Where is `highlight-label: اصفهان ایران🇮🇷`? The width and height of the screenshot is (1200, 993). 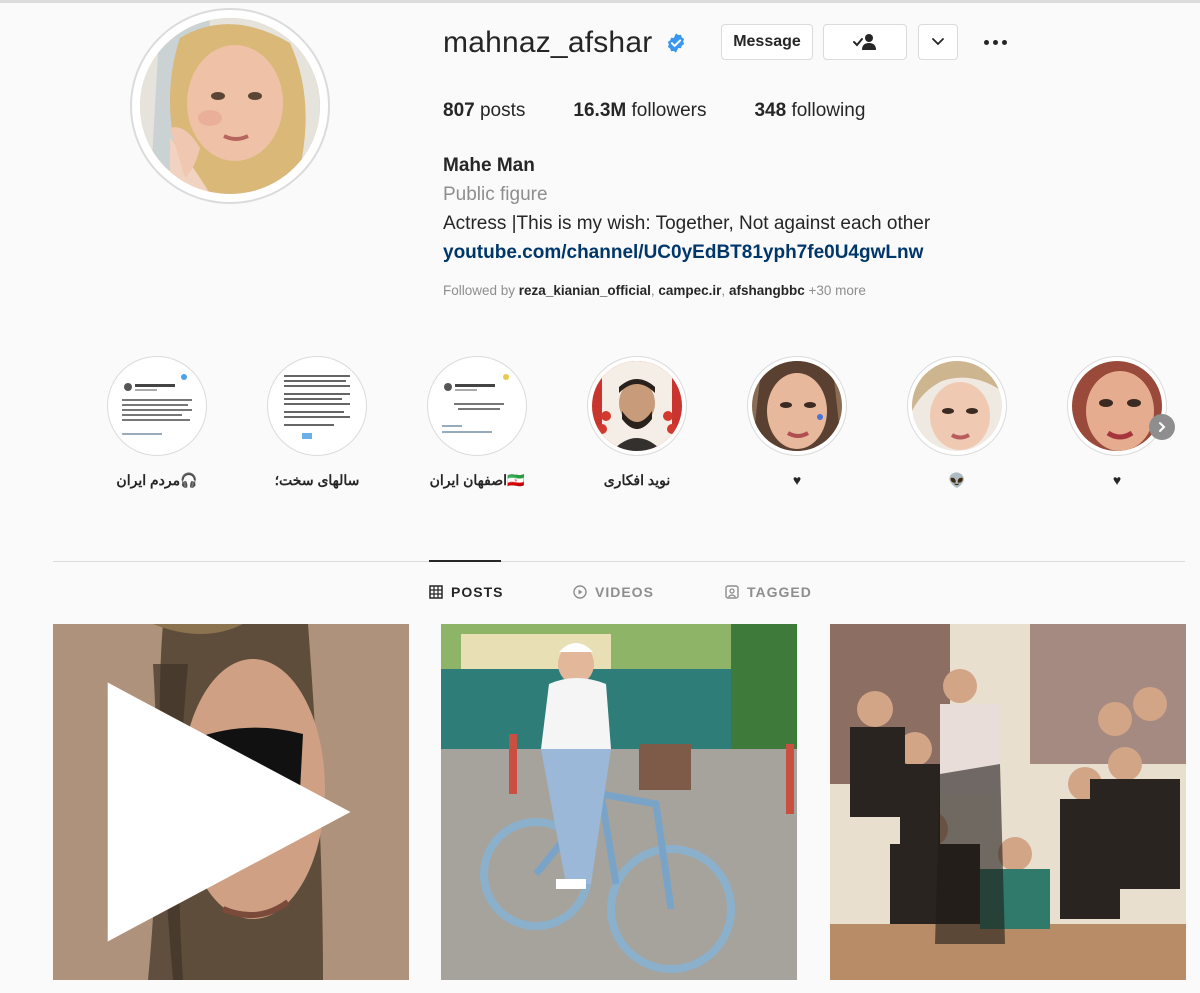
highlight-label: اصفهان ایران🇮🇷 is located at coordinates (477, 480).